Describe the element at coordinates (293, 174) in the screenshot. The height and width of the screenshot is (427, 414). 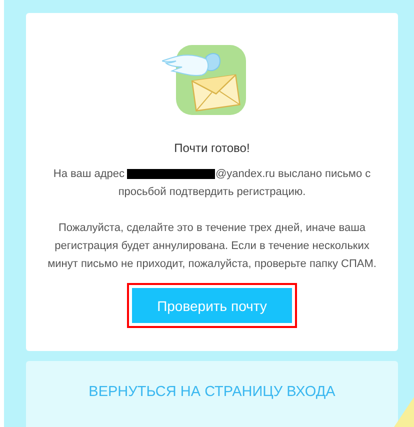
I see `message-text: @yandex.ru выслано письмо с` at that location.